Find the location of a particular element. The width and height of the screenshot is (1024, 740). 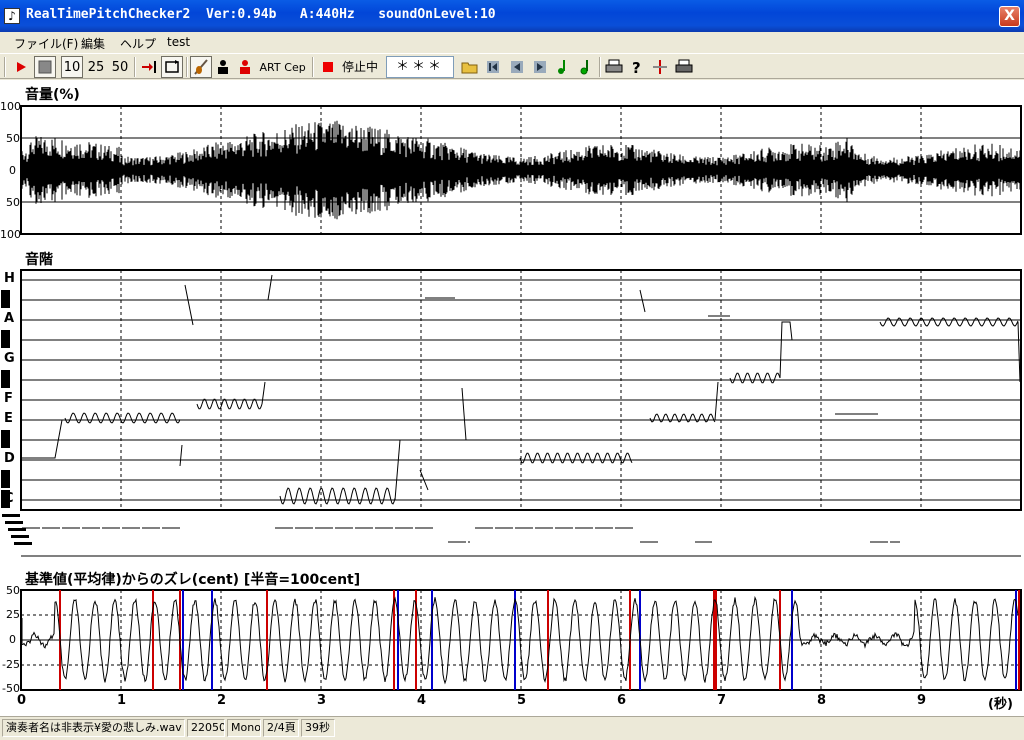

x-tick: 9 is located at coordinates (922, 700).